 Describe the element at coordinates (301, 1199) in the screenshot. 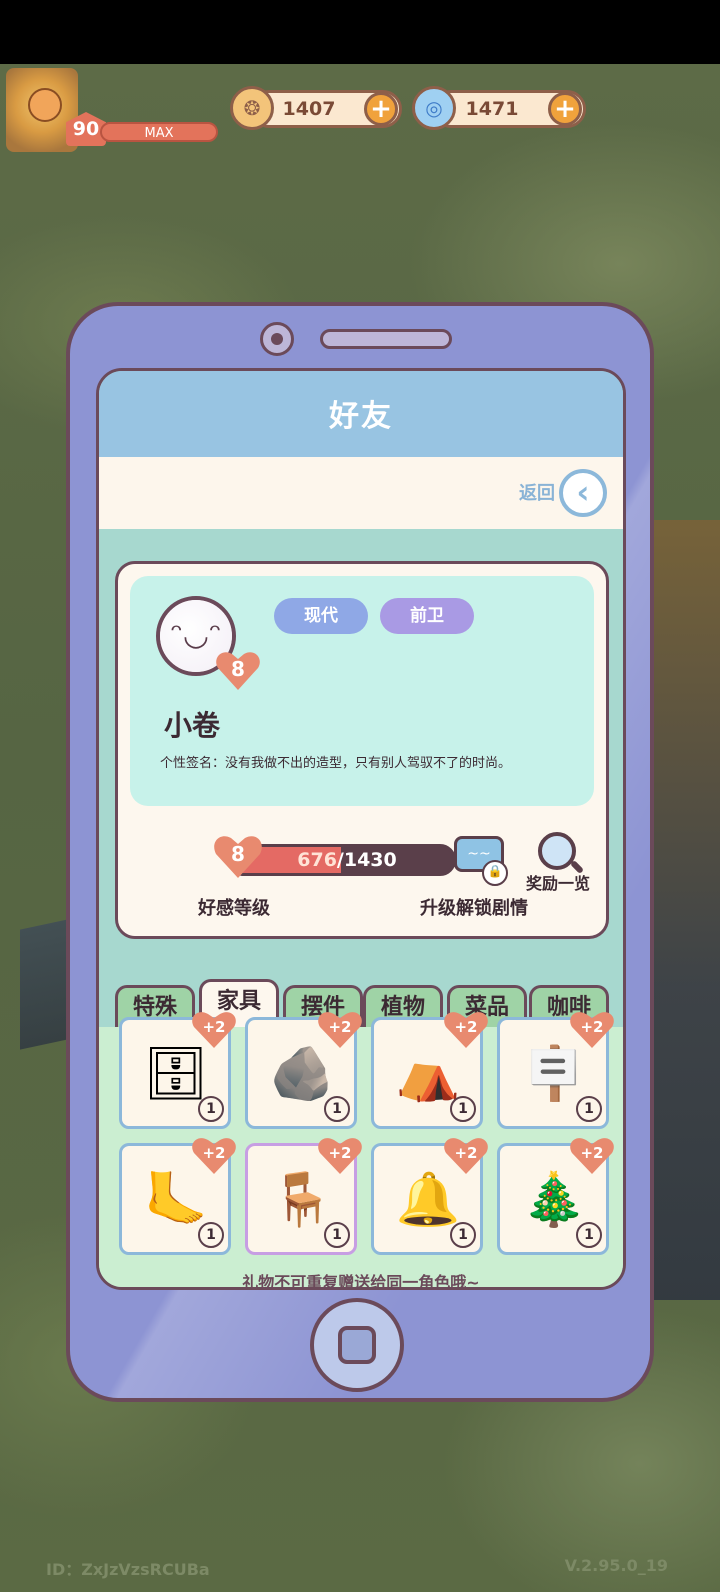

I see `gift-item-glass-table: 🪑 +2 1` at that location.